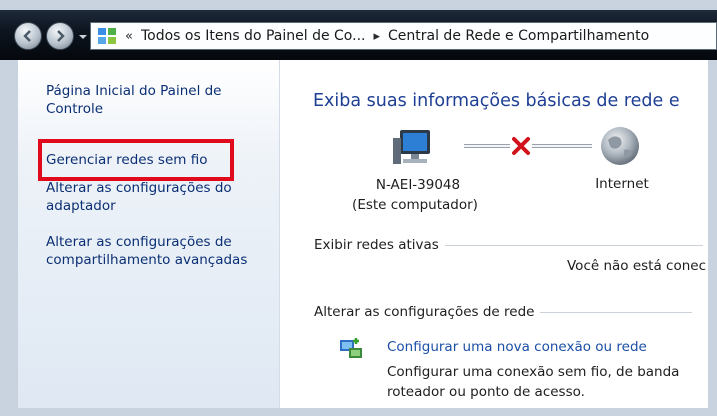  Describe the element at coordinates (83, 37) in the screenshot. I see `recent-pages-dropdown-icon` at that location.